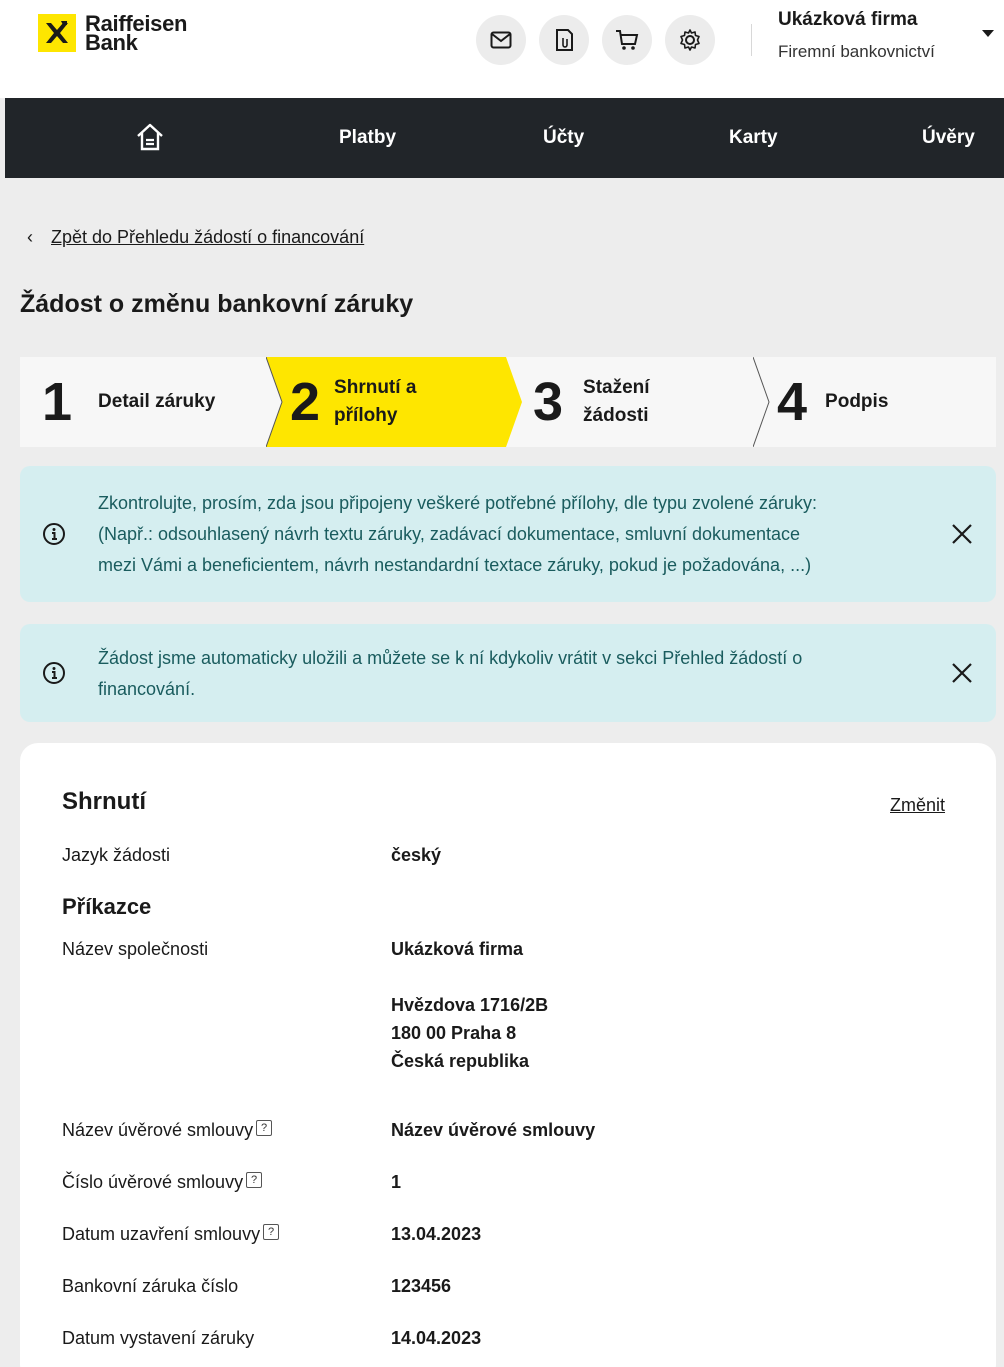  What do you see at coordinates (988, 33) in the screenshot?
I see `caret-down-icon` at bounding box center [988, 33].